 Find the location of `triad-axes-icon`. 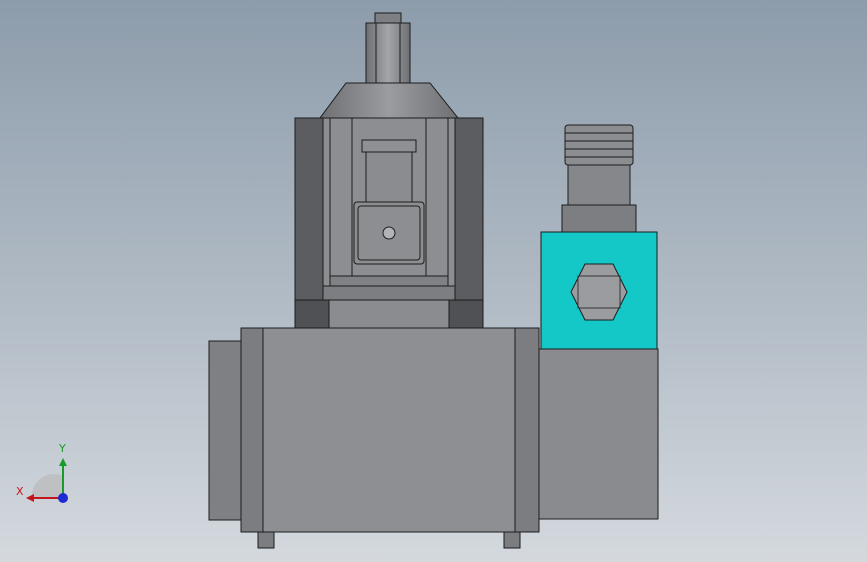

triad-axes-icon is located at coordinates (47, 480).